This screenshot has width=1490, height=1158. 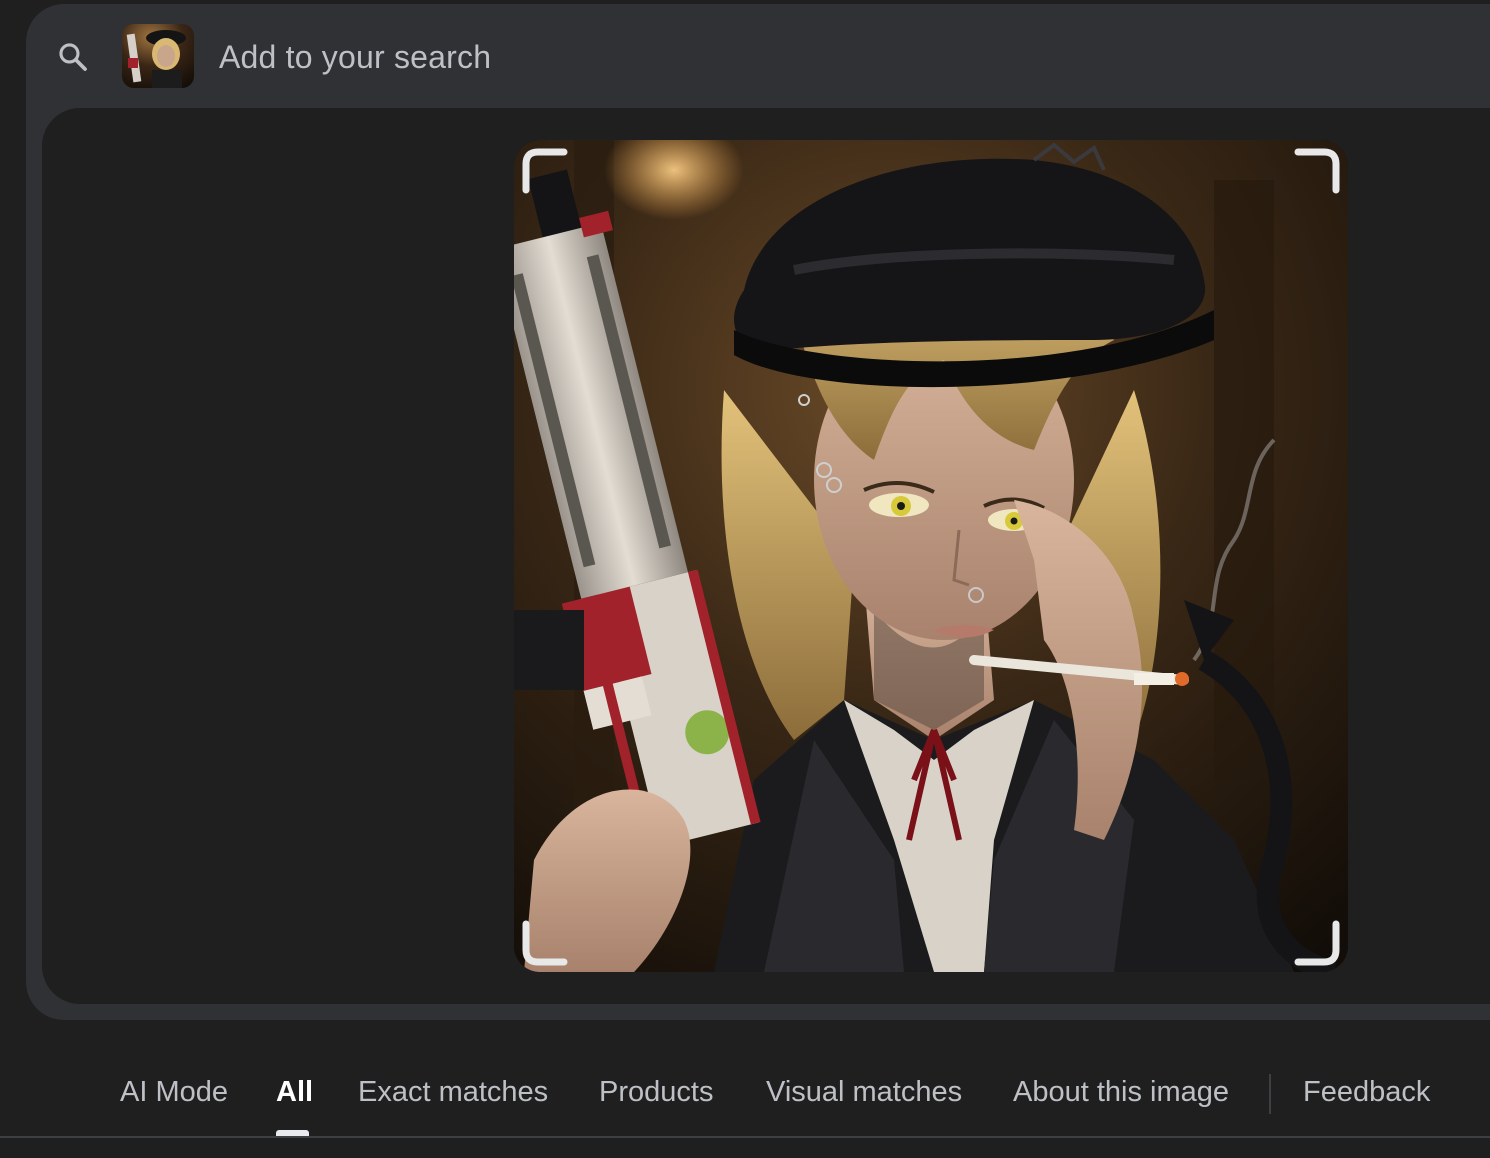 I want to click on tab-about-this-image: About this image, so click(x=1121, y=1092).